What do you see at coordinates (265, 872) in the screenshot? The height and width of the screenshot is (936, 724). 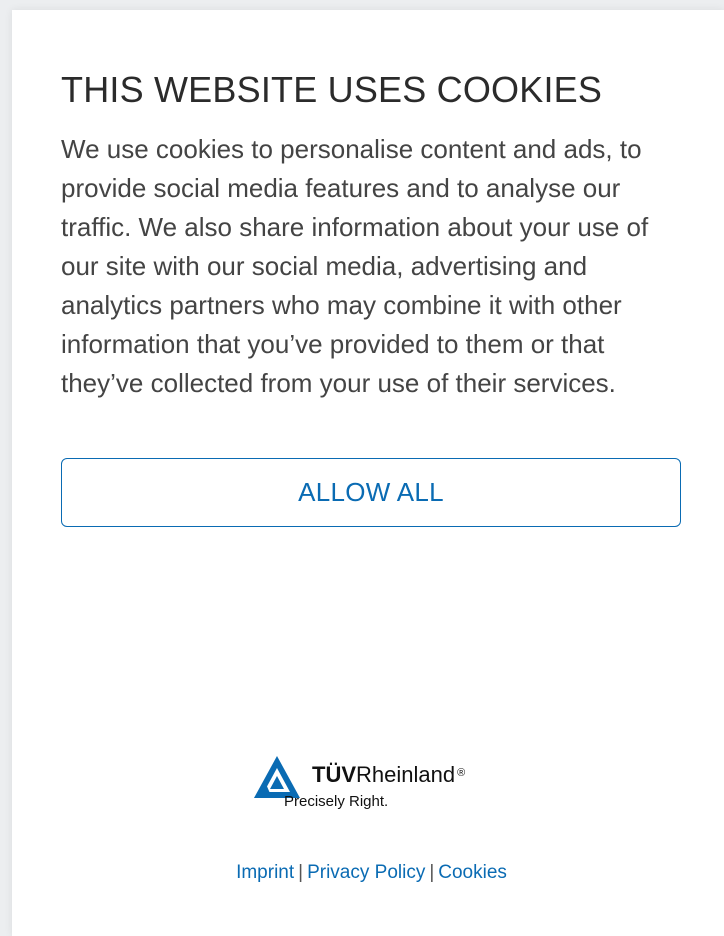 I see `imprint-link: Imprint` at bounding box center [265, 872].